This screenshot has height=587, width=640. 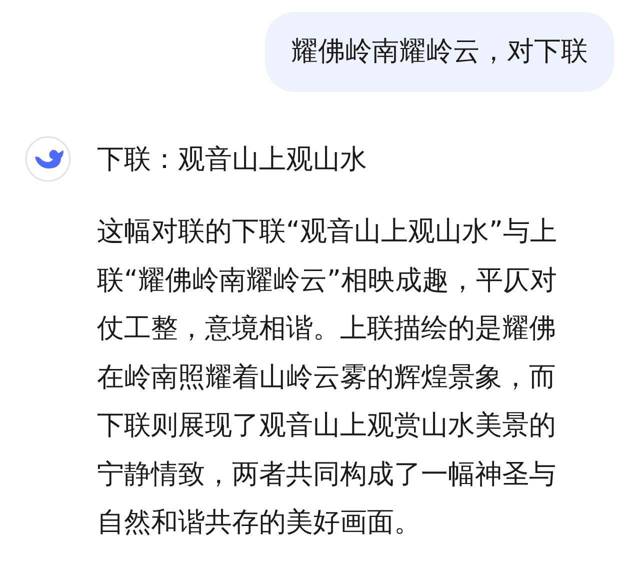 I want to click on reply-title: 下联：观音山上观山水, so click(x=232, y=160).